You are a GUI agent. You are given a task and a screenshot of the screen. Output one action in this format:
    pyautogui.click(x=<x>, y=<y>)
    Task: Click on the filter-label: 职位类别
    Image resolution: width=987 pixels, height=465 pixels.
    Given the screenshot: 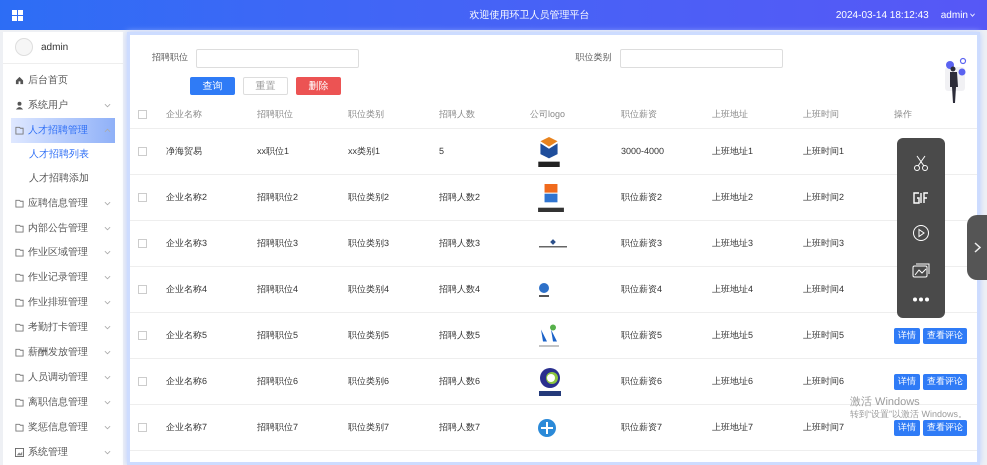 What is the action you would take?
    pyautogui.click(x=593, y=57)
    